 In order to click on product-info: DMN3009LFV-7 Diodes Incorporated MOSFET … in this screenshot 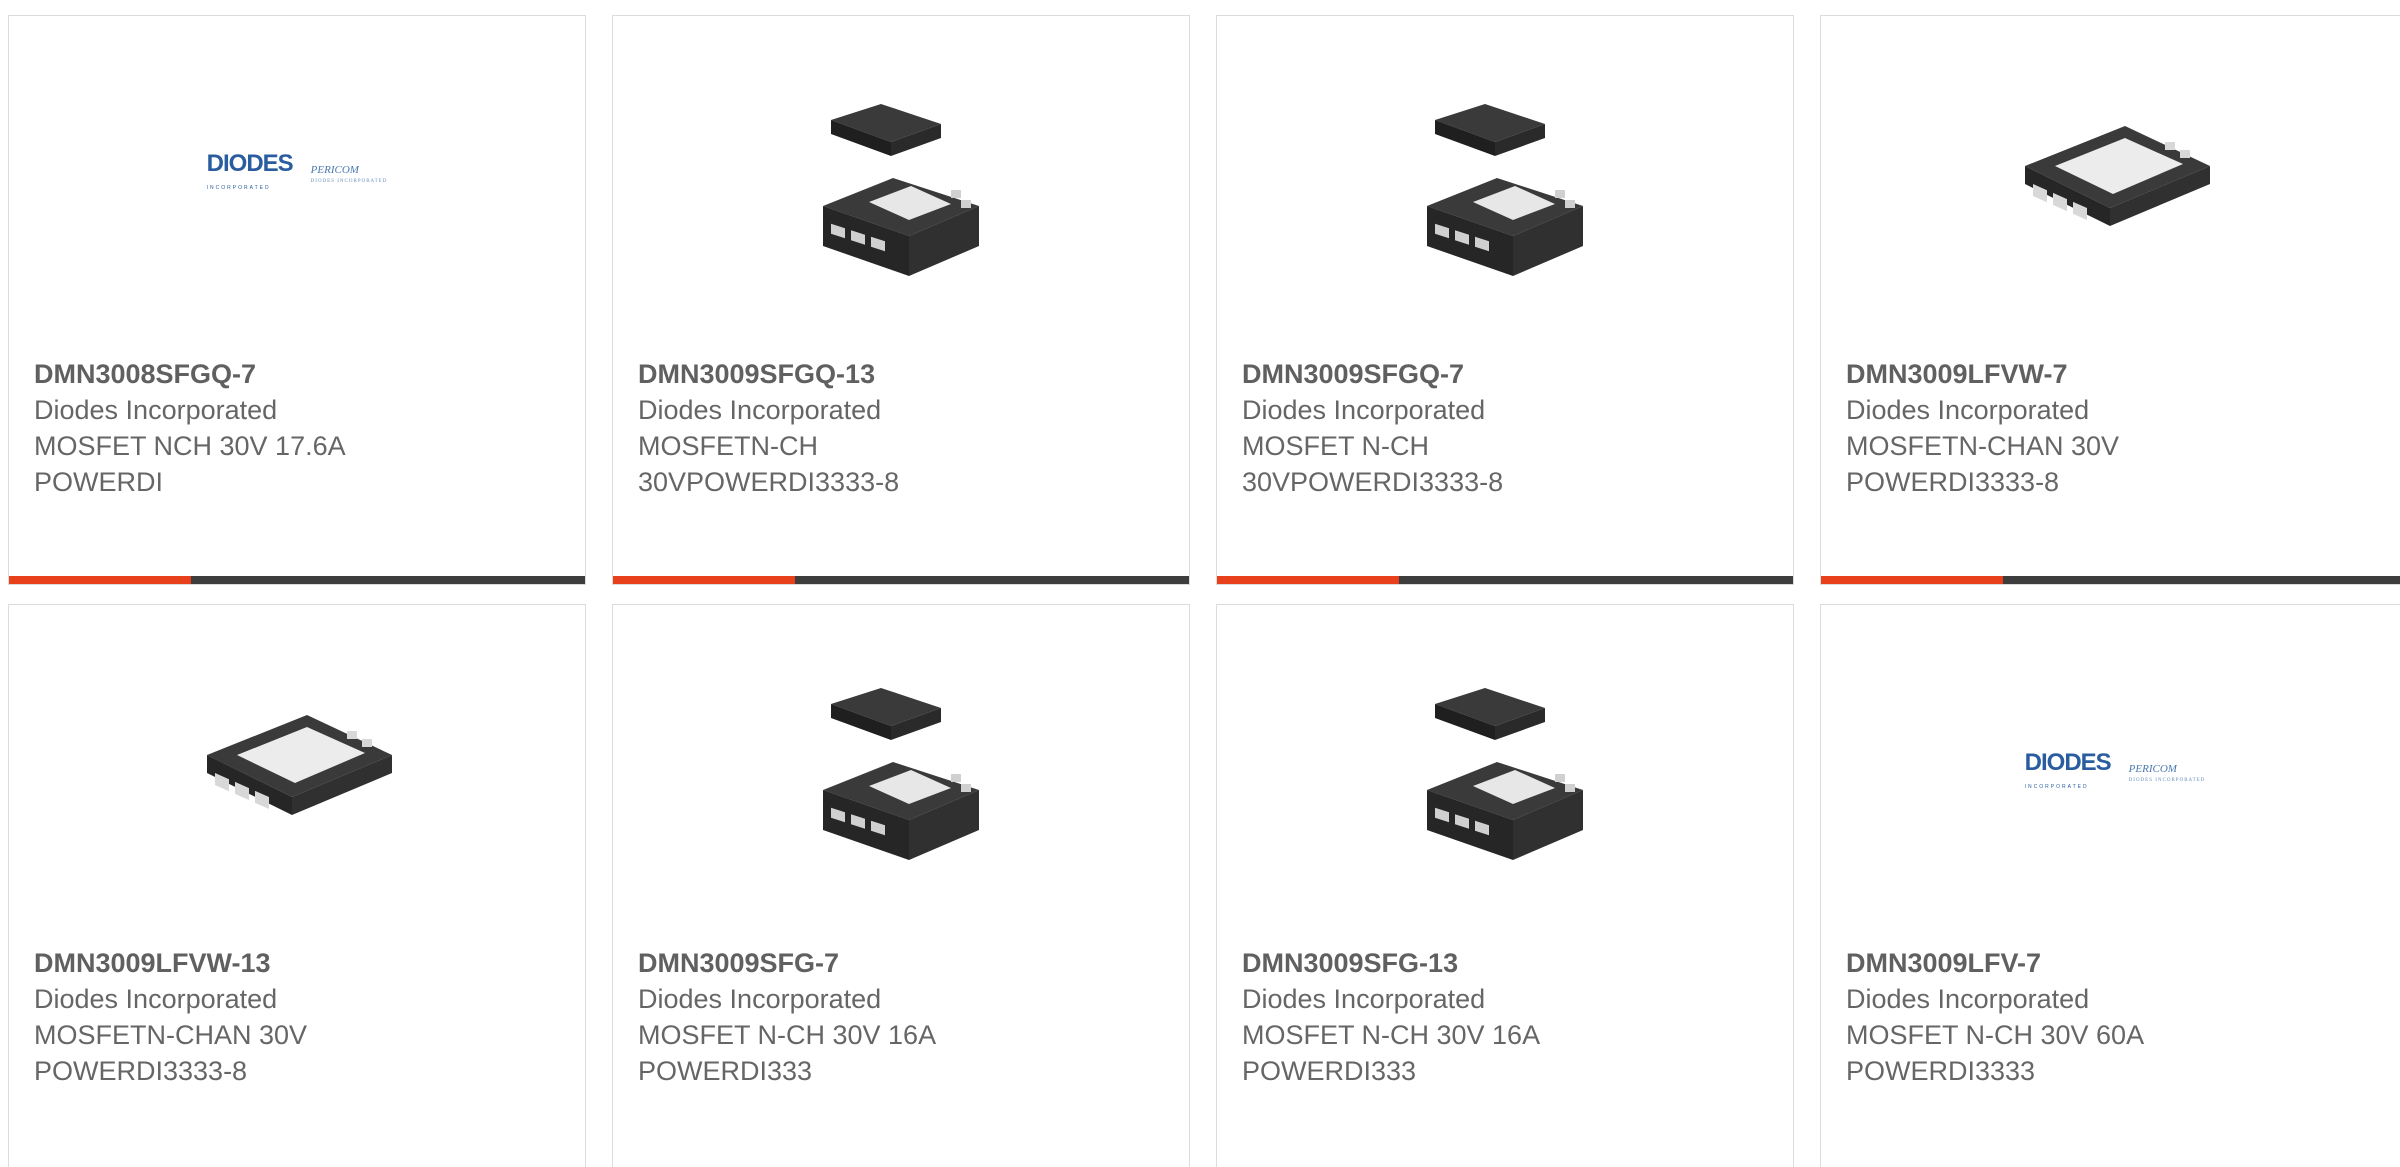, I will do `click(2117, 1017)`.